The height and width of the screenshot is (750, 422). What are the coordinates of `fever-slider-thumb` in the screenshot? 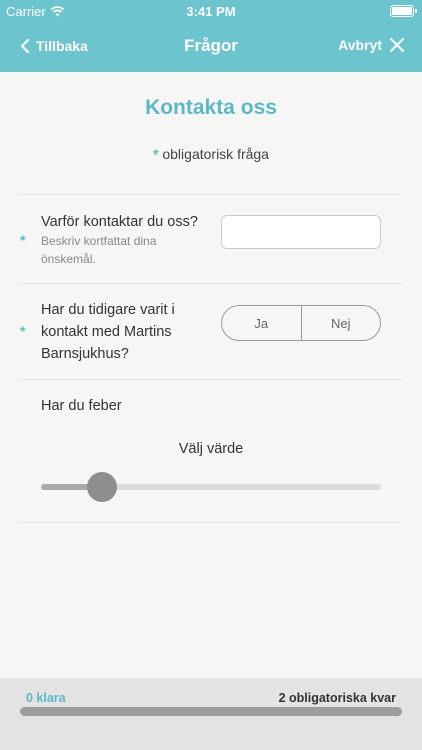 It's located at (102, 487).